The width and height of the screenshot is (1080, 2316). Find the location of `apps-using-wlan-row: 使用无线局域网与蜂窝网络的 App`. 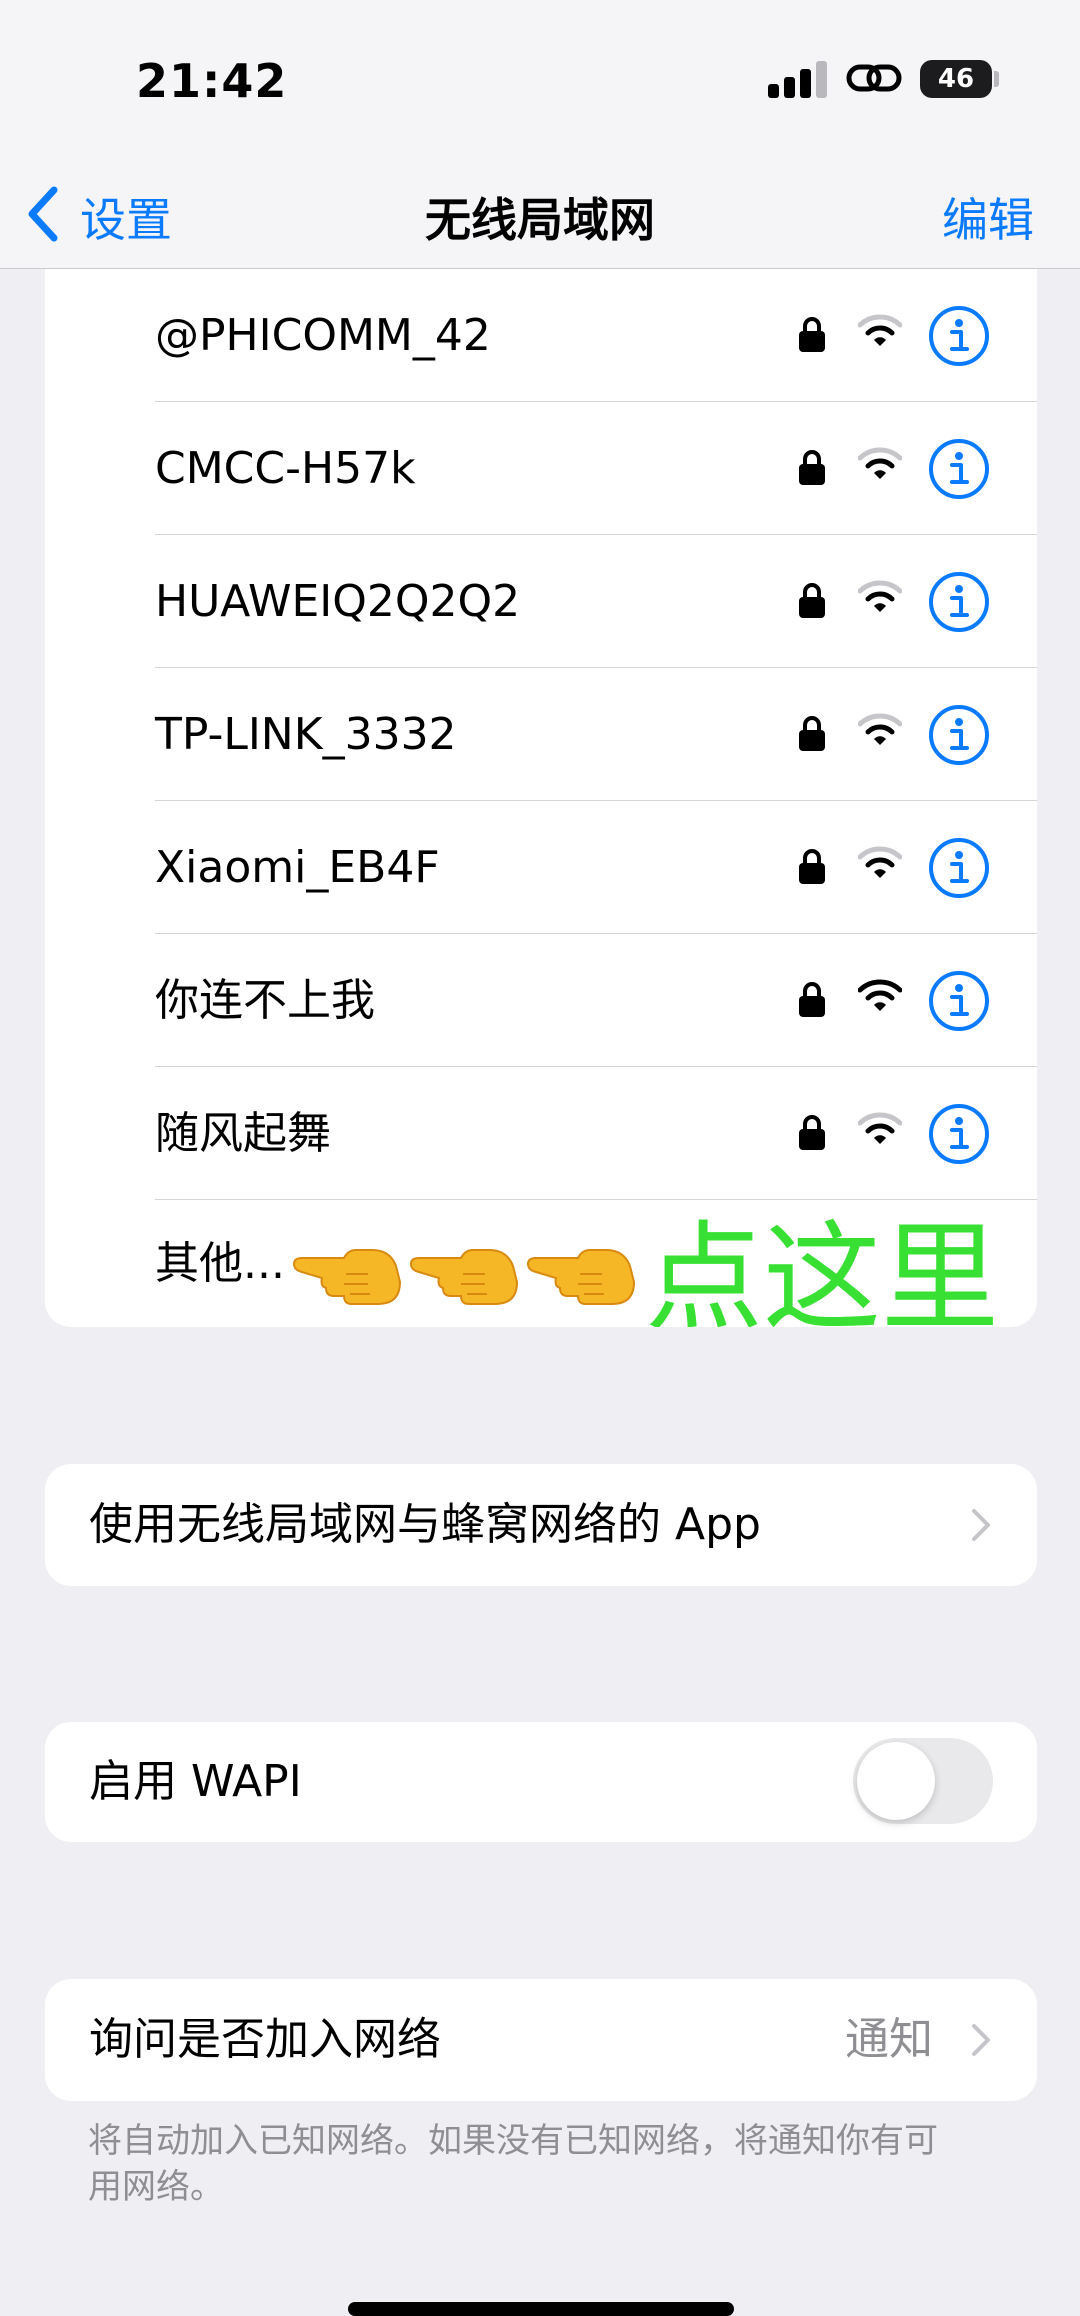

apps-using-wlan-row: 使用无线局域网与蜂窝网络的 App is located at coordinates (541, 1525).